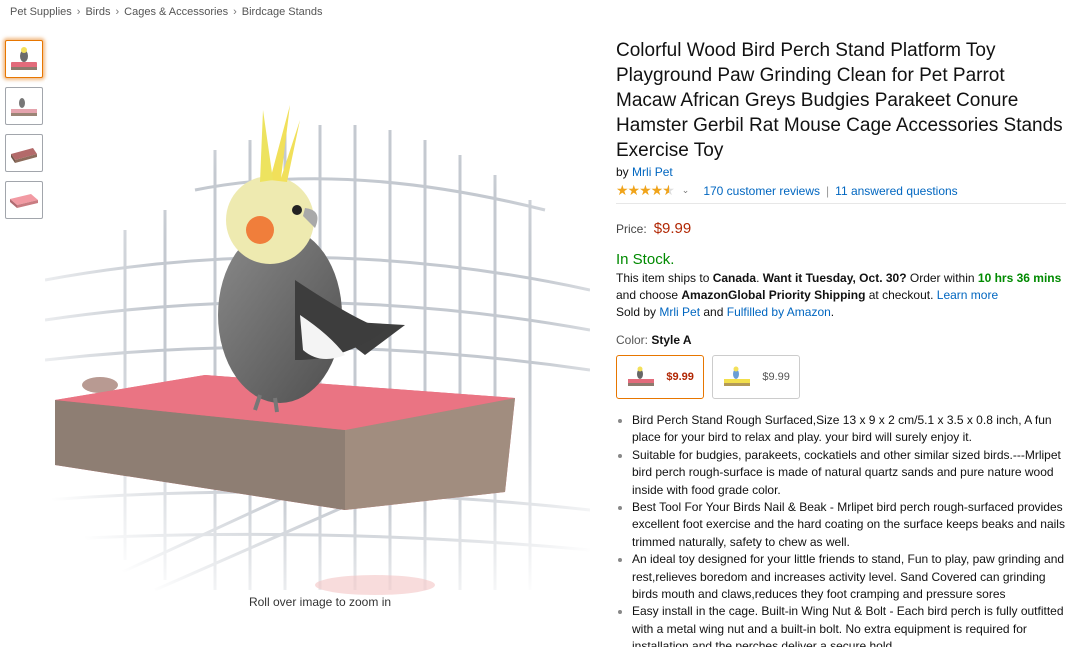 The image size is (1080, 647). What do you see at coordinates (671, 340) in the screenshot?
I see `color-selected-value: Style A` at bounding box center [671, 340].